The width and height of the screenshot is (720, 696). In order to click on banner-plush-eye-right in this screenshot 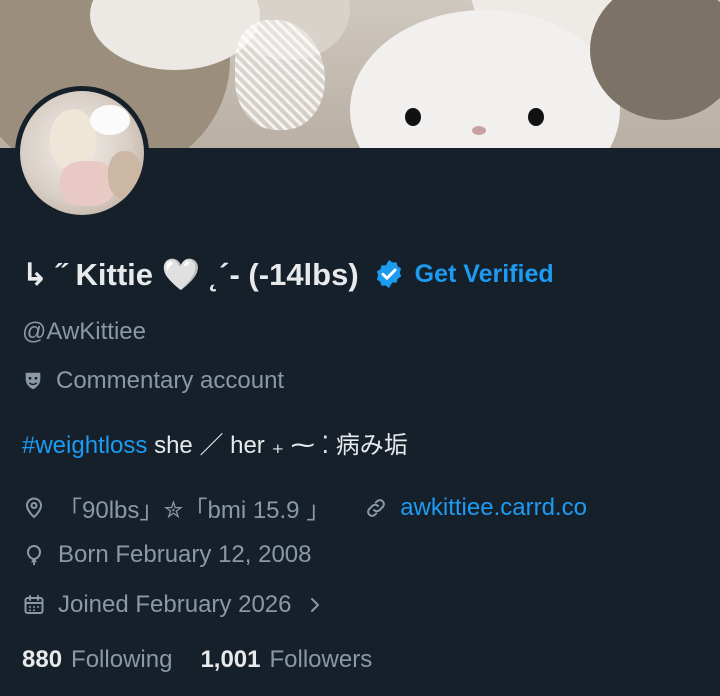, I will do `click(536, 117)`.